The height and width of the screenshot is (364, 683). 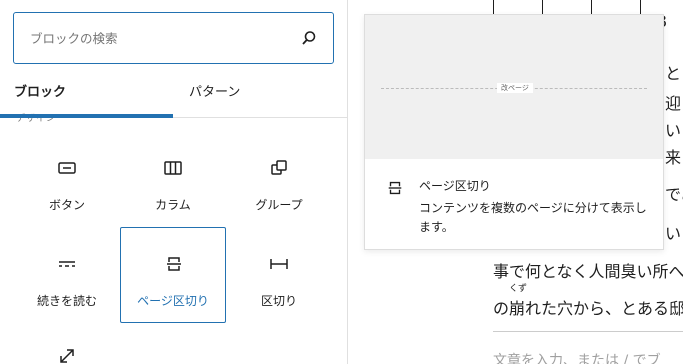 I want to click on block-button: ボタン, so click(x=67, y=180).